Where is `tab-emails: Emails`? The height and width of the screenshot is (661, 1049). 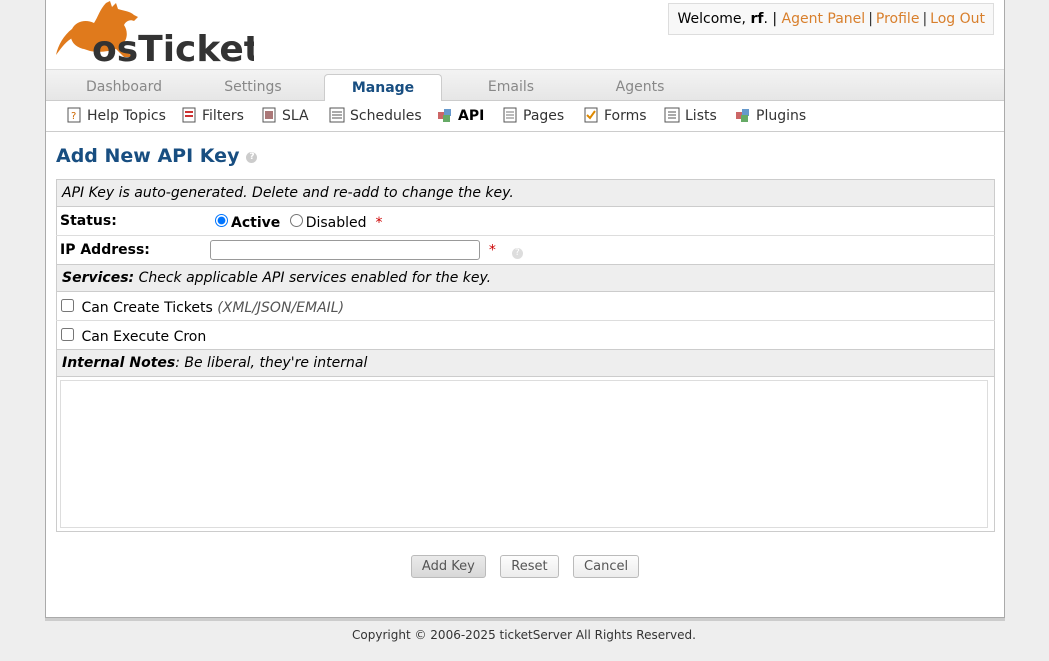
tab-emails: Emails is located at coordinates (511, 87).